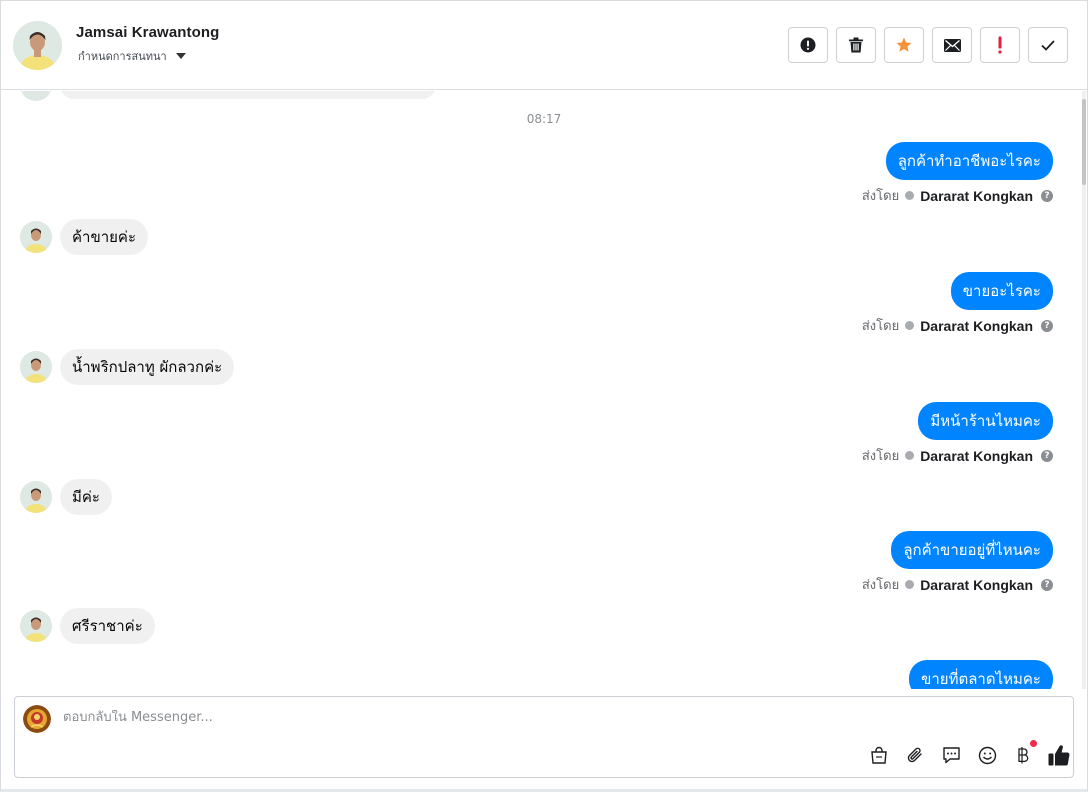 The image size is (1088, 792). Describe the element at coordinates (928, 45) in the screenshot. I see `header-actions` at that location.